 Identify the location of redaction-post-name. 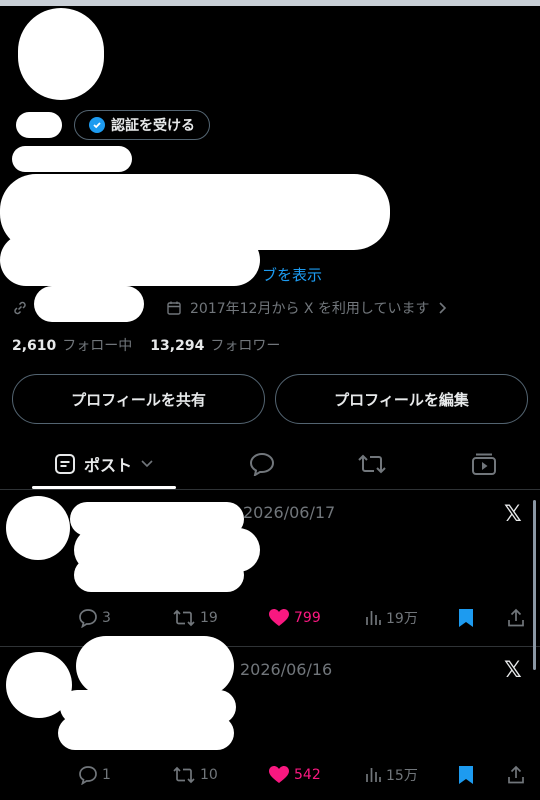
(155, 666).